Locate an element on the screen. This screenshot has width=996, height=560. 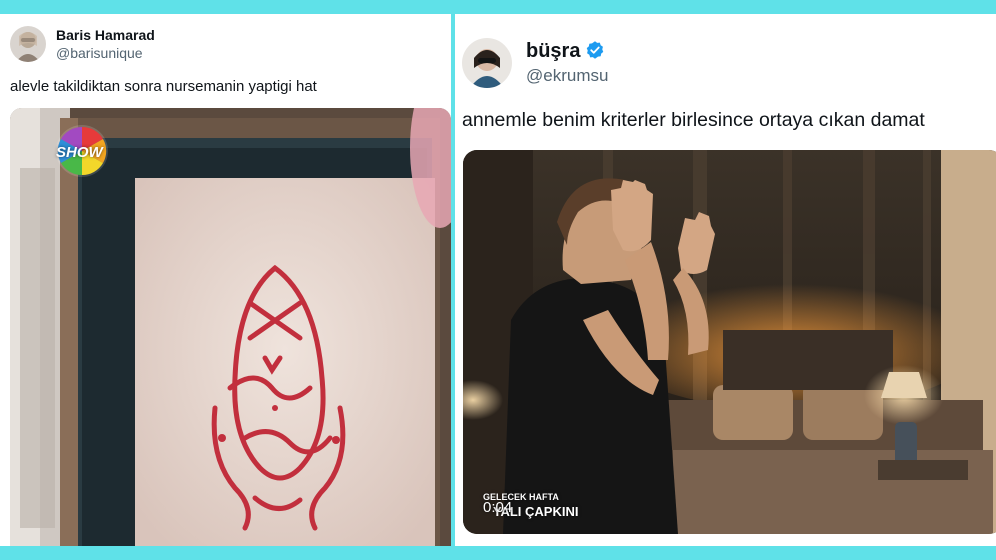
display-name: büşra is located at coordinates (565, 53).